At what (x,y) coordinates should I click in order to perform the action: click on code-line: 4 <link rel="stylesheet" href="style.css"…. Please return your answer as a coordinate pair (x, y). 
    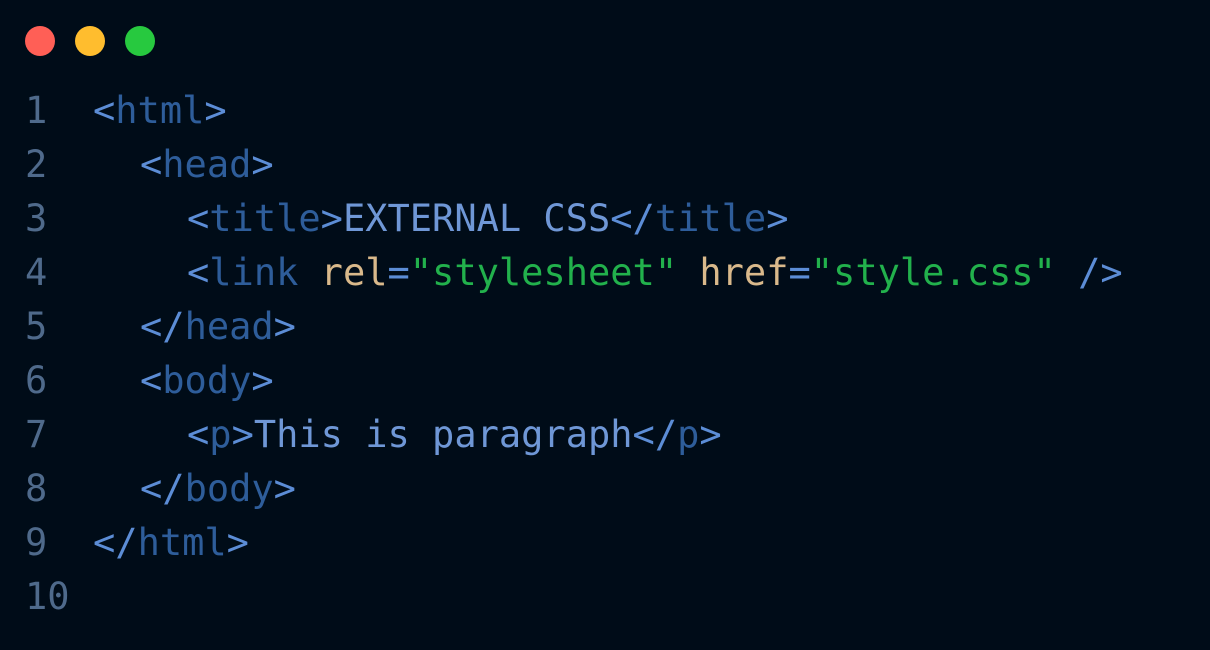
    Looking at the image, I should click on (605, 273).